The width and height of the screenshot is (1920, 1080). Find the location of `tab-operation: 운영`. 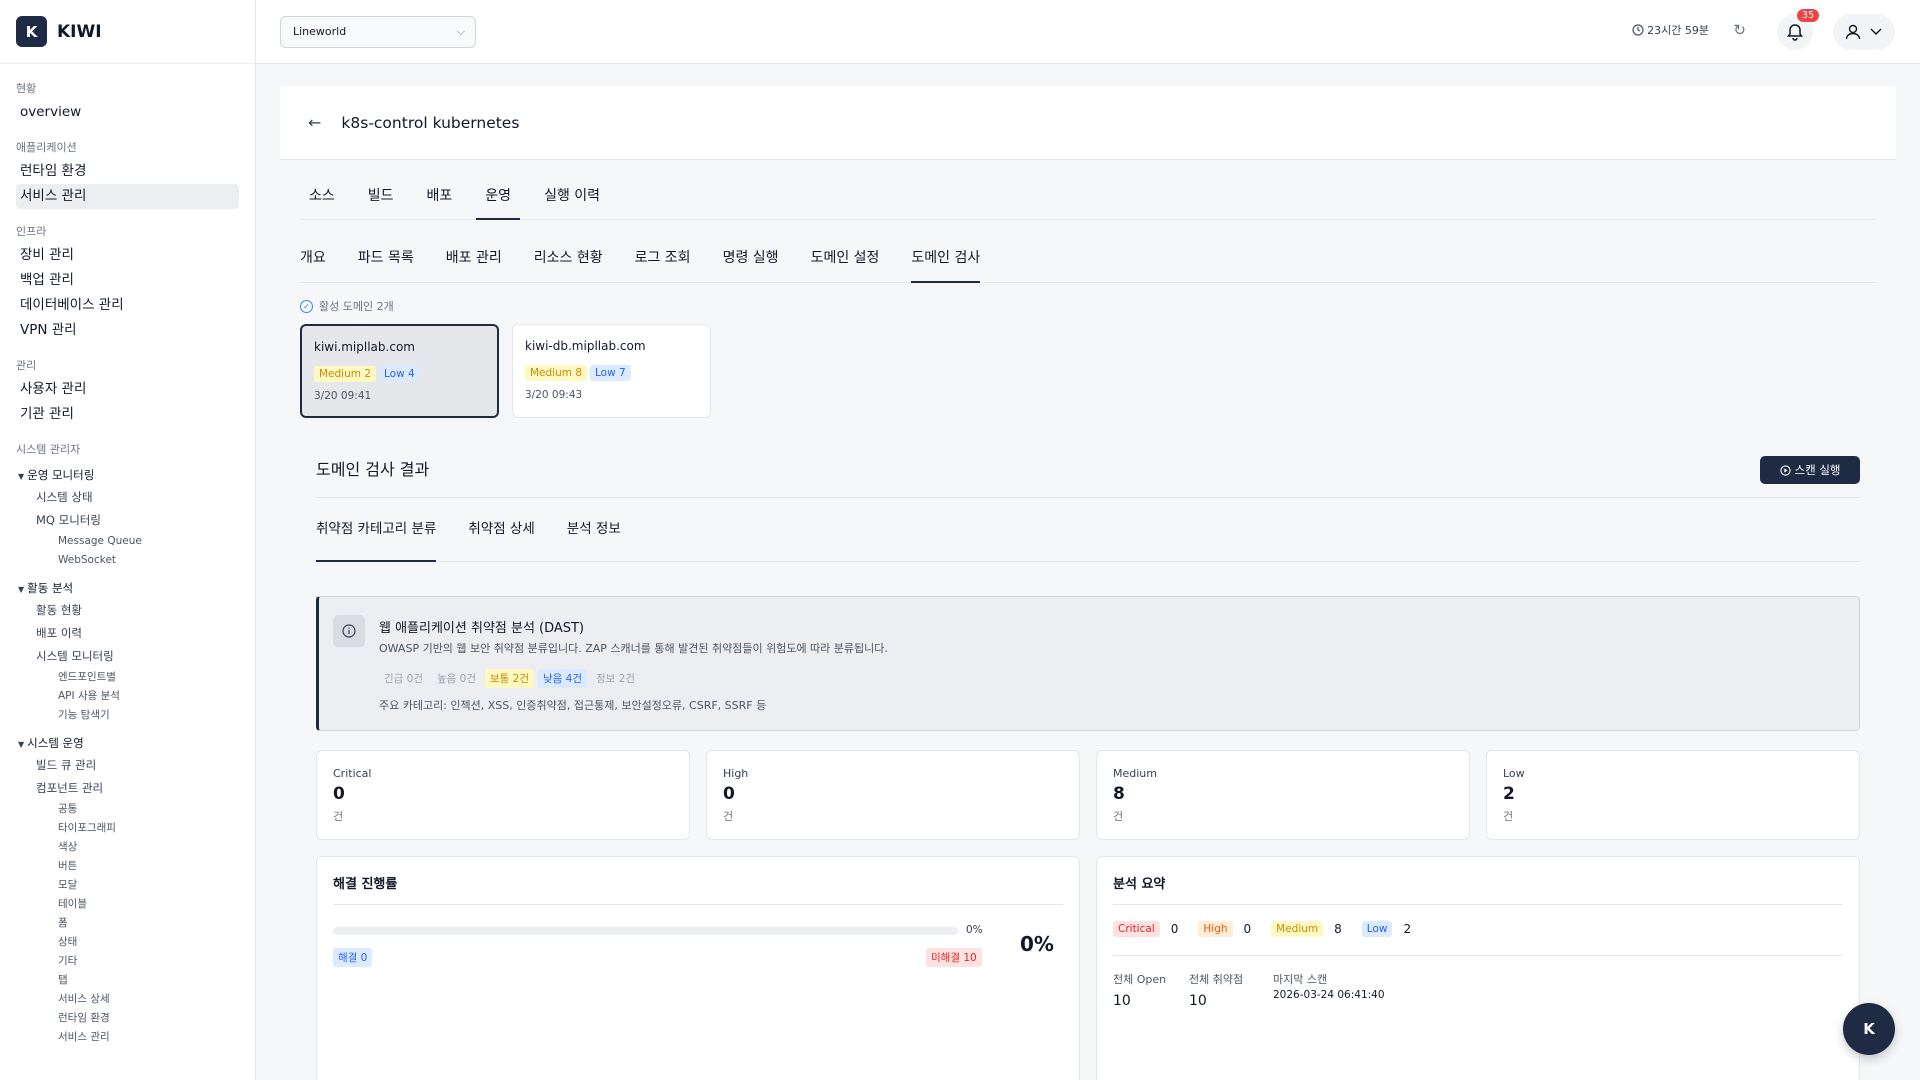

tab-operation: 운영 is located at coordinates (498, 202).